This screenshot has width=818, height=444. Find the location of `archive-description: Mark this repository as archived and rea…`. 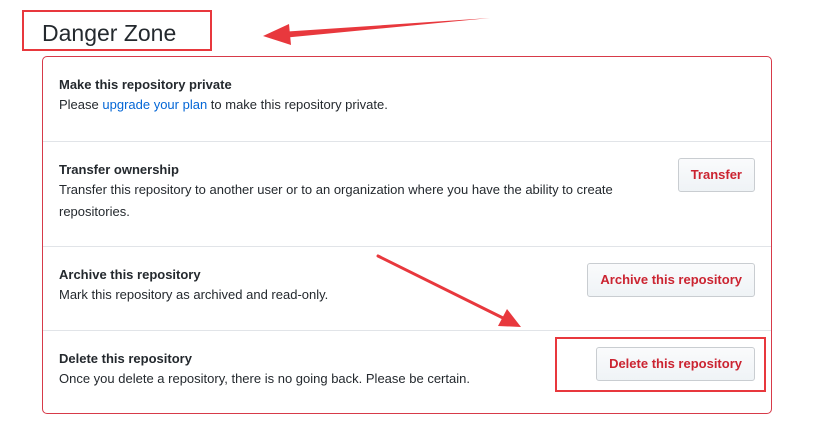

archive-description: Mark this repository as archived and rea… is located at coordinates (194, 294).